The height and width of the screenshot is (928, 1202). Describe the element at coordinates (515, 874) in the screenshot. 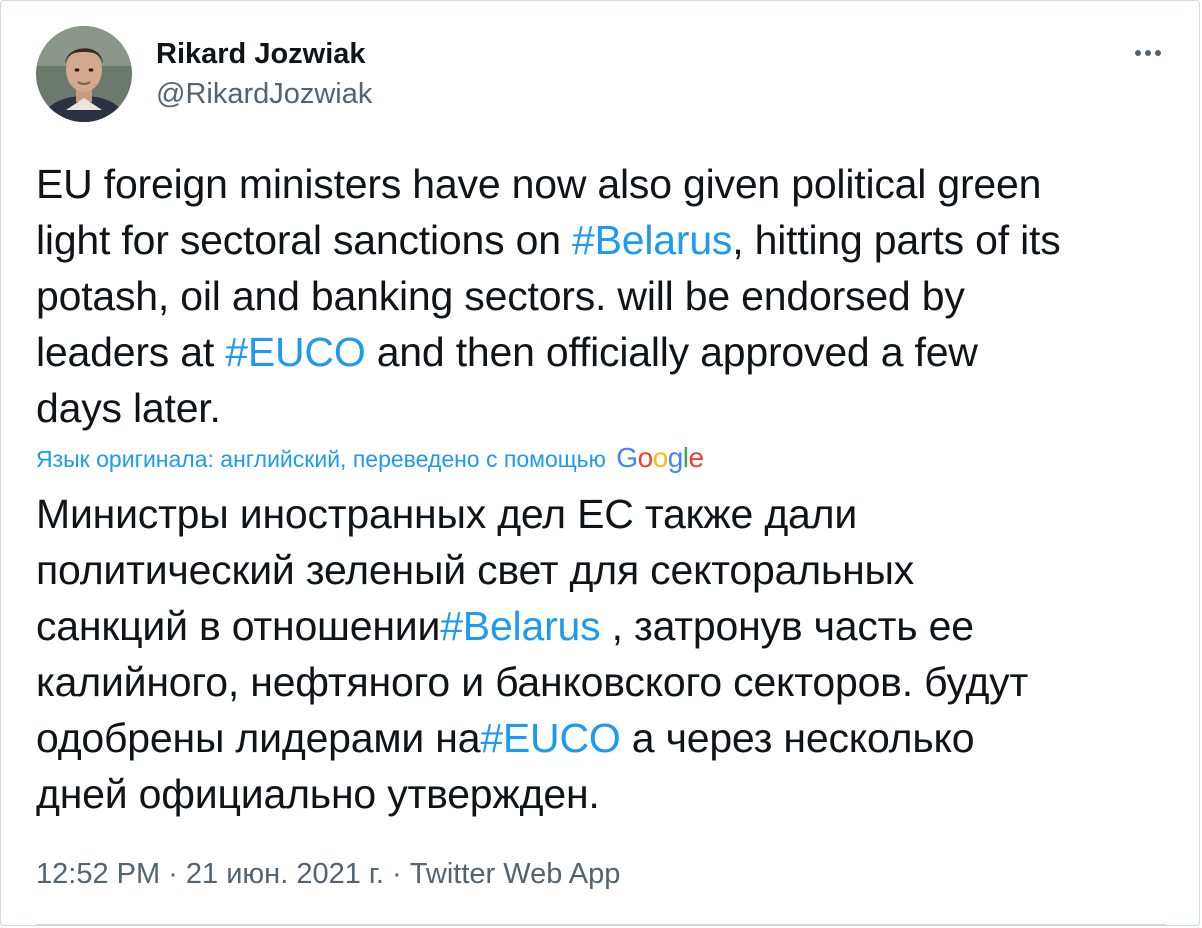

I see `tweet-source: Twitter Web App` at that location.